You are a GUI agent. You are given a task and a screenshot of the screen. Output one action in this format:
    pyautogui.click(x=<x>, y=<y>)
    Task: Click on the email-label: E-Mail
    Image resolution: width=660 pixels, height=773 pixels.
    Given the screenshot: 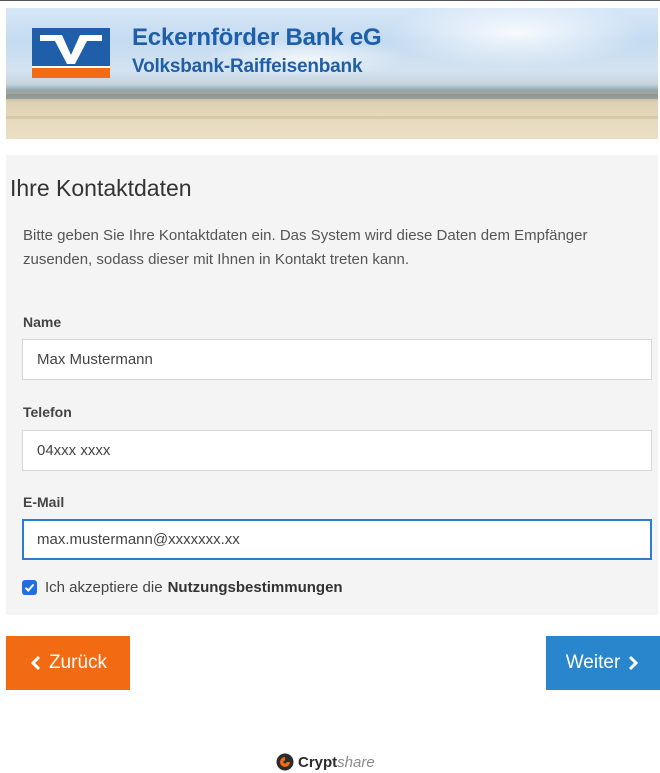 What is the action you would take?
    pyautogui.click(x=44, y=502)
    